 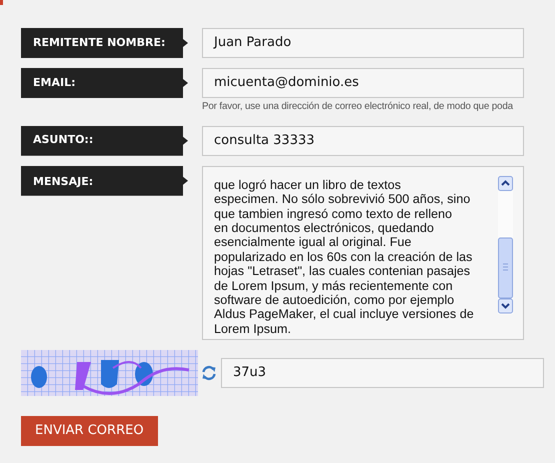 What do you see at coordinates (382, 373) in the screenshot?
I see `captcha-field: 37u3` at bounding box center [382, 373].